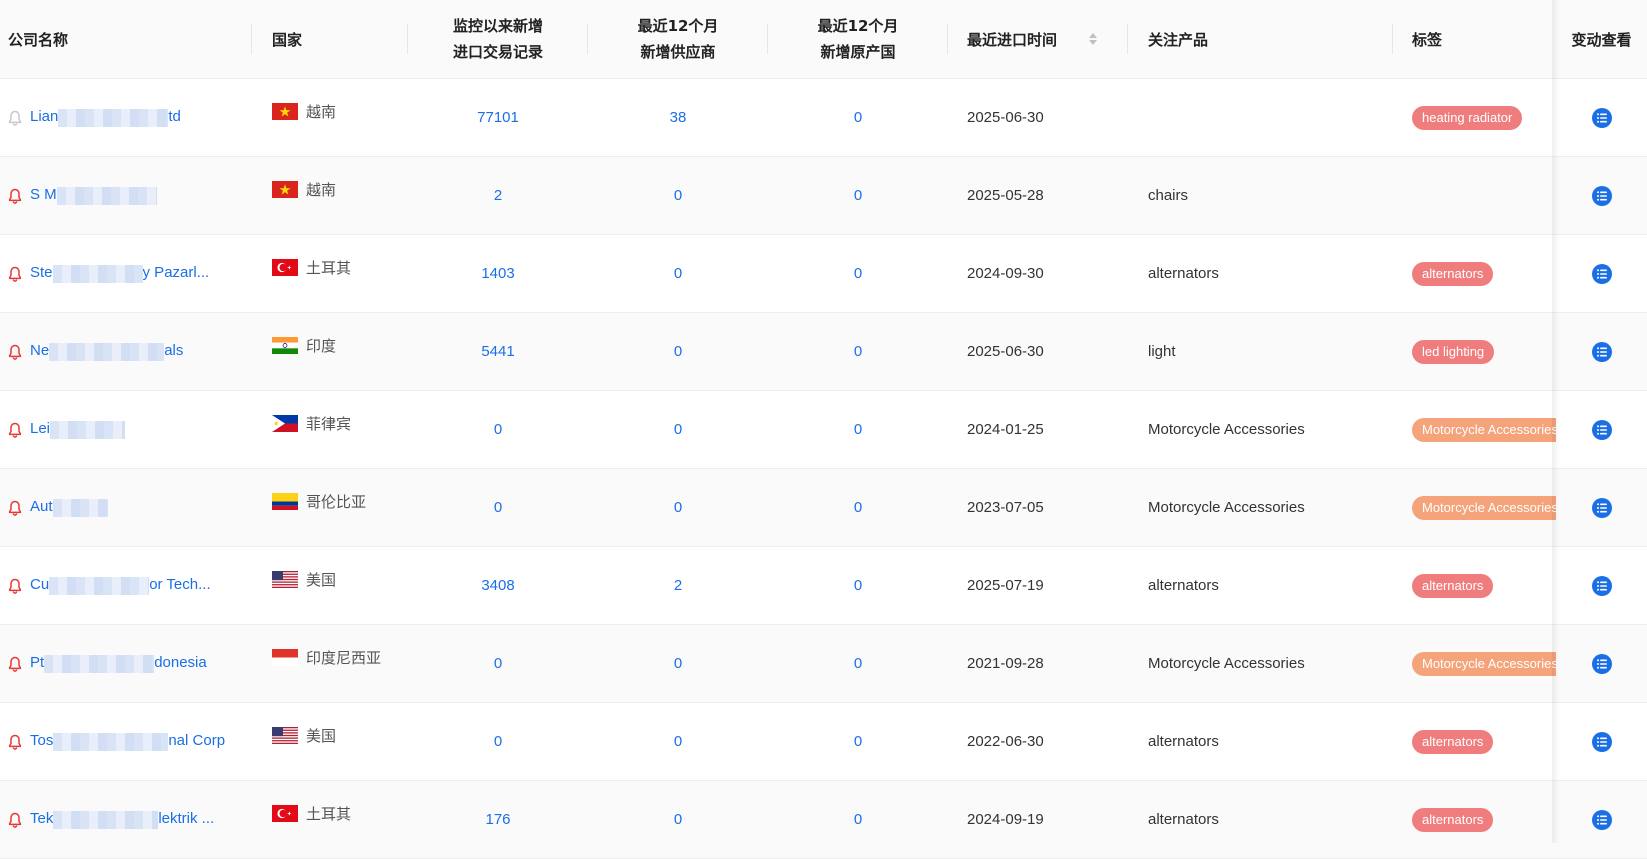 The width and height of the screenshot is (1647, 859). Describe the element at coordinates (342, 423) in the screenshot. I see `country-cell: 菲律宾` at that location.